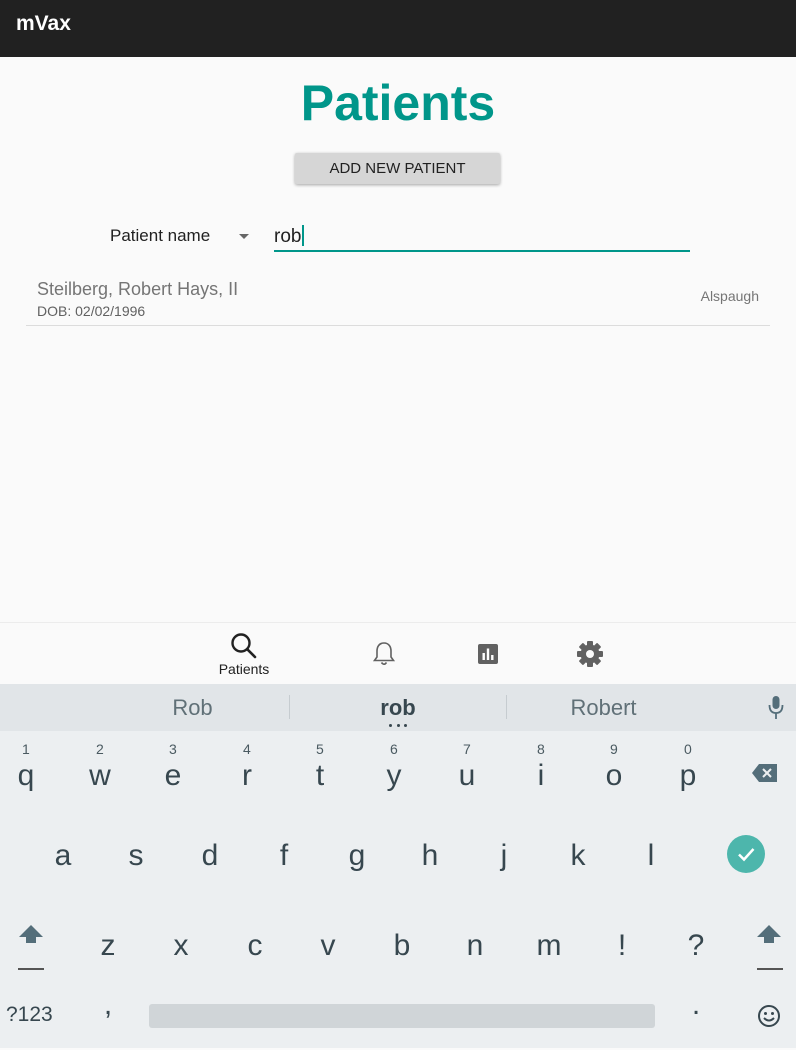 This screenshot has height=1050, width=796. What do you see at coordinates (43, 23) in the screenshot?
I see `app-title: mVax` at bounding box center [43, 23].